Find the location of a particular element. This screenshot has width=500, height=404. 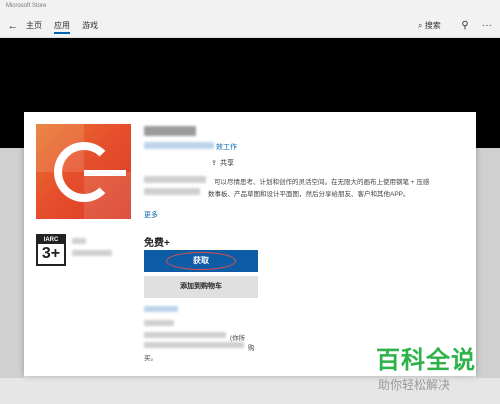

share-icon: ⇪ is located at coordinates (214, 163).